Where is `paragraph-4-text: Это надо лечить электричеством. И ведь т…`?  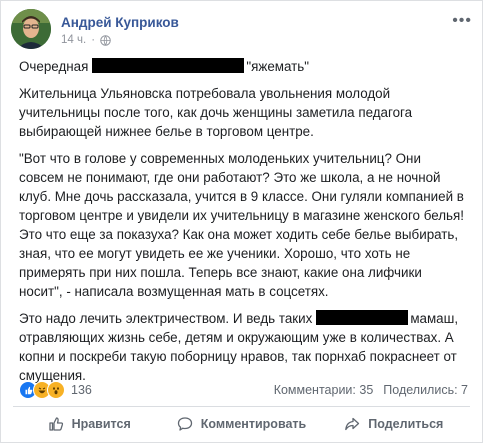
paragraph-4-text: Это надо лечить электричеством. И ведь т… is located at coordinates (166, 318).